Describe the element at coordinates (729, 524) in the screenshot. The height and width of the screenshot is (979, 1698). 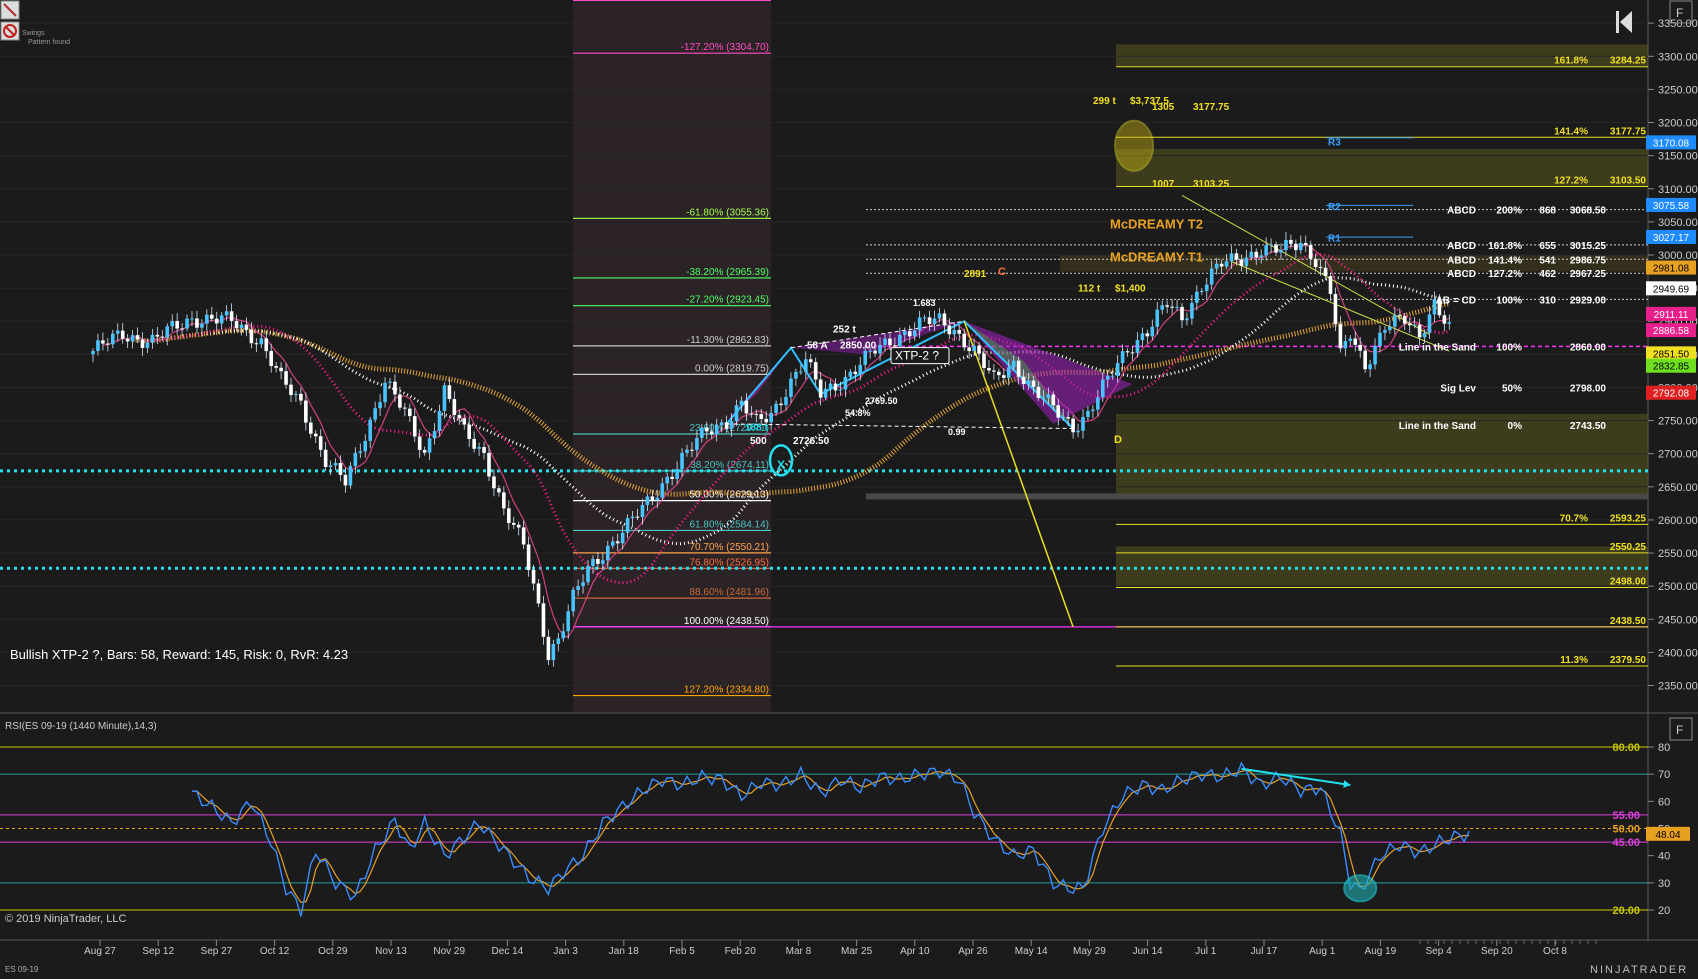
I see `fib-label: 61.80% (2584.14)` at that location.